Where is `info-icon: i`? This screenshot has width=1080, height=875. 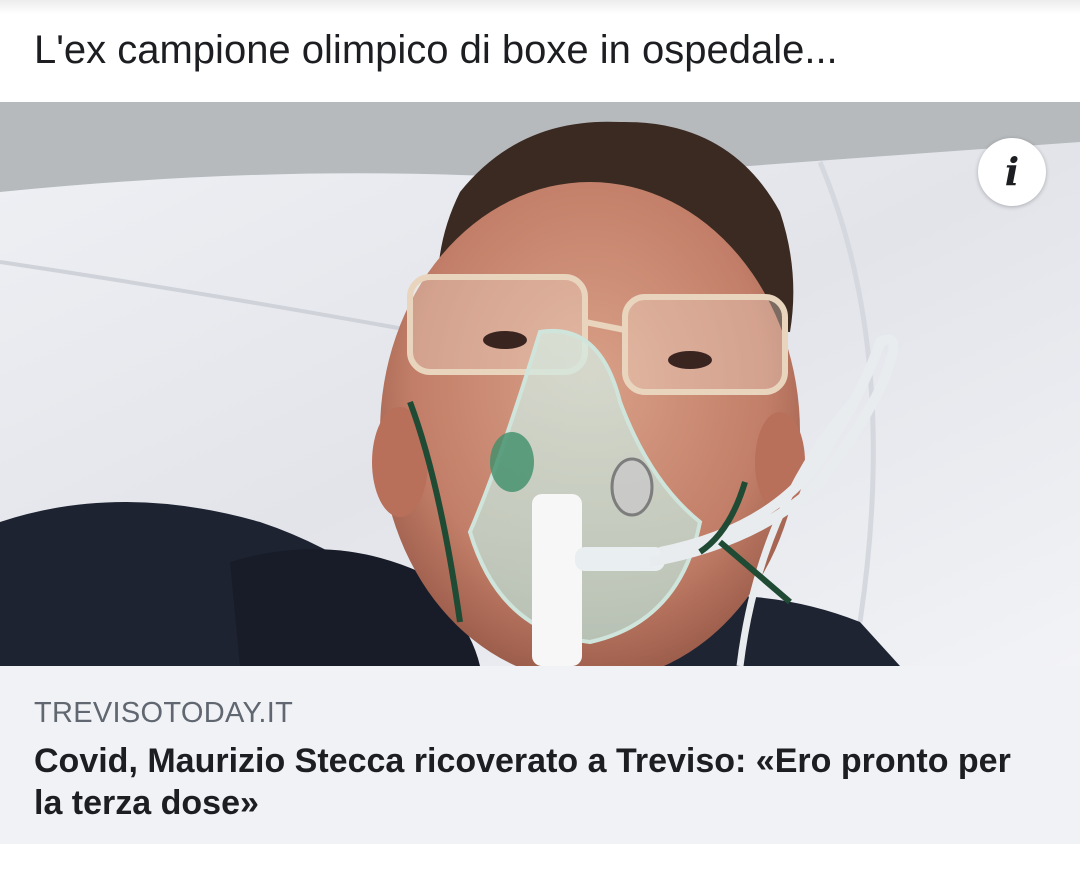
info-icon: i is located at coordinates (1012, 171).